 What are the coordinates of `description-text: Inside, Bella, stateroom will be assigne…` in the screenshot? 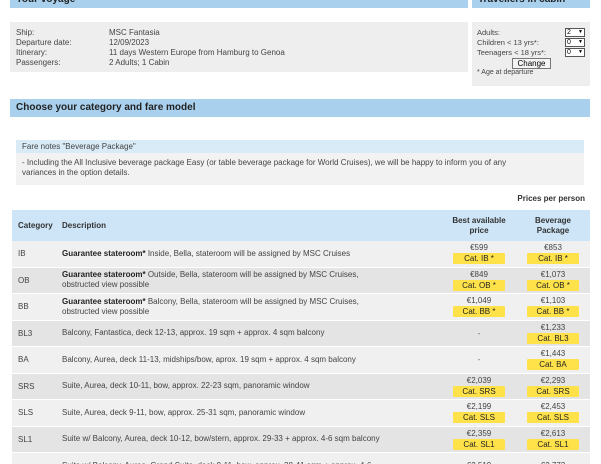 It's located at (248, 253).